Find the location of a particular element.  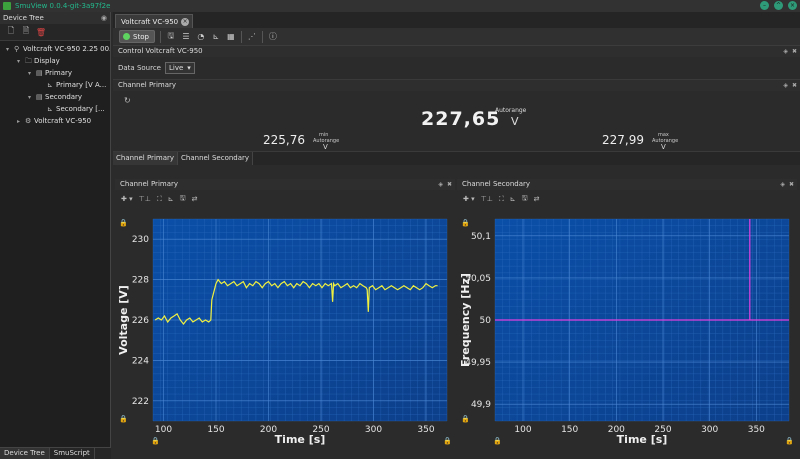

add-panel-icon: ◔ is located at coordinates (201, 37).